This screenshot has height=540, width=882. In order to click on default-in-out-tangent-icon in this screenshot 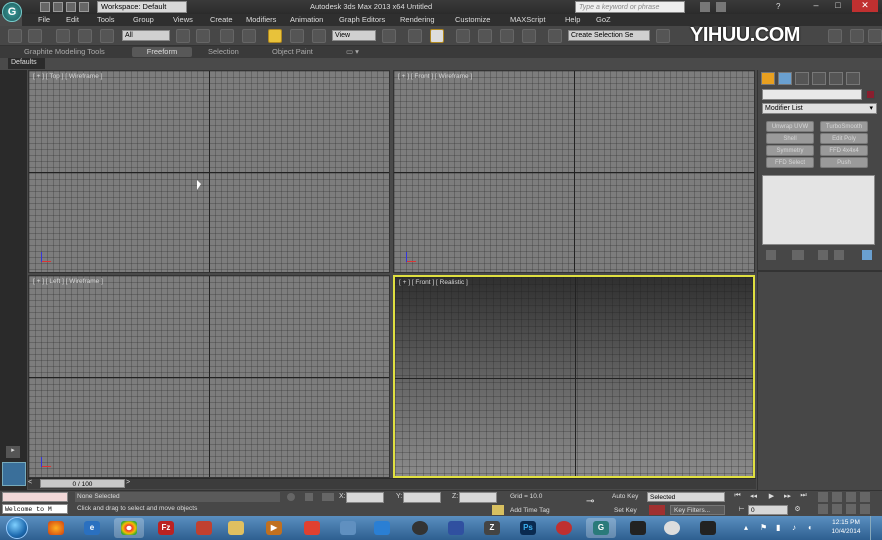, I will do `click(657, 510)`.